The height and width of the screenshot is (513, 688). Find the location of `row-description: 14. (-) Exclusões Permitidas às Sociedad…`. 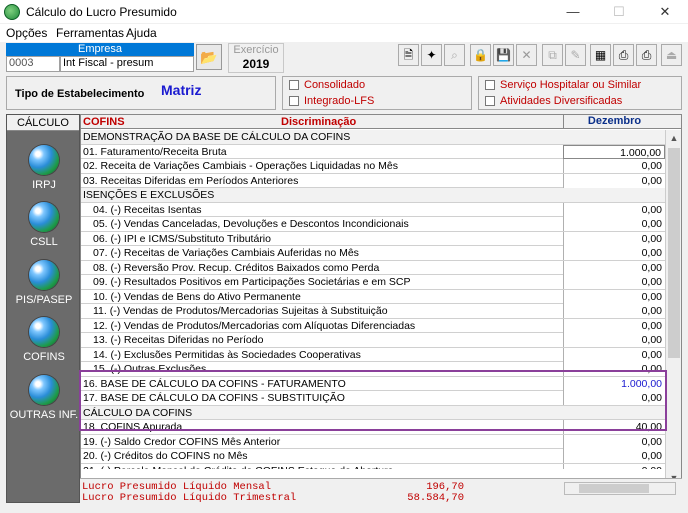

row-description: 14. (-) Exclusões Permitidas às Sociedad… is located at coordinates (227, 354).